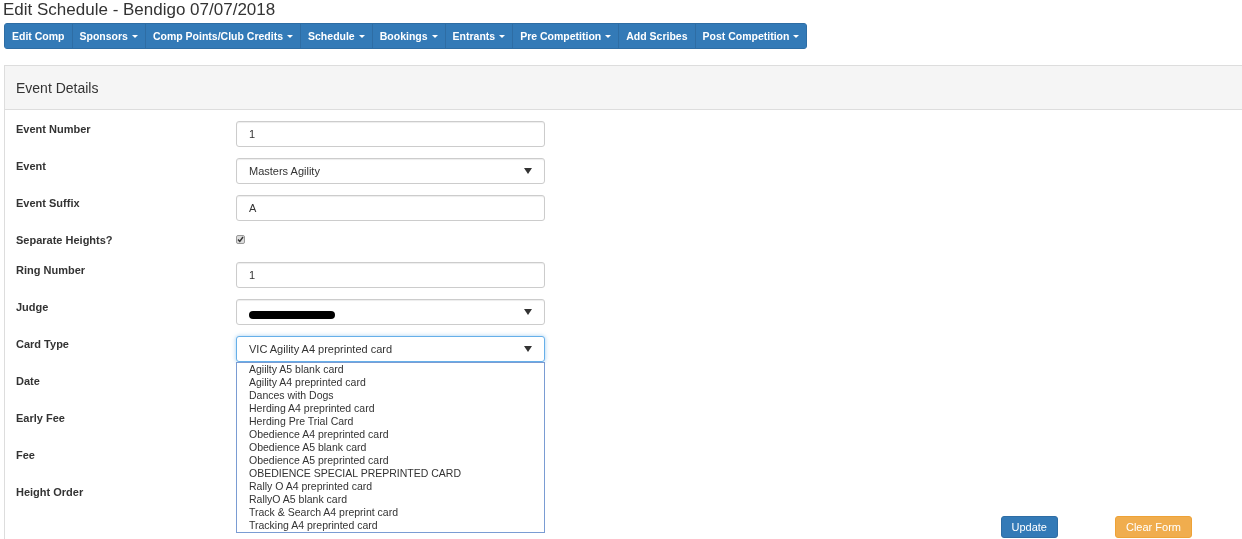 The image size is (1242, 539). I want to click on dropdown-option: Obedience A5 preprinted card, so click(396, 460).